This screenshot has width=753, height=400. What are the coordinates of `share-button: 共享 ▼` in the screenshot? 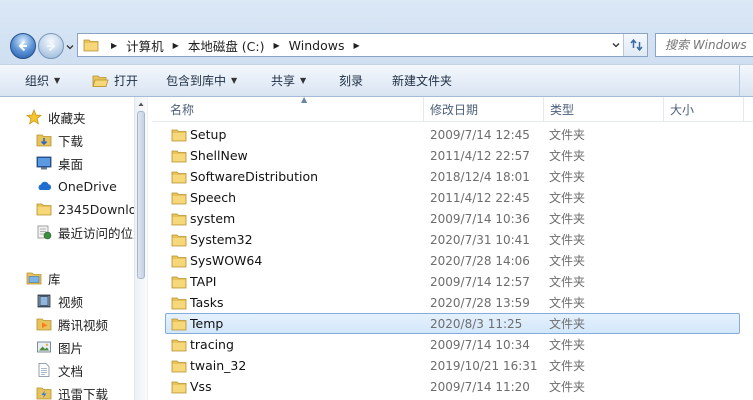 It's located at (288, 80).